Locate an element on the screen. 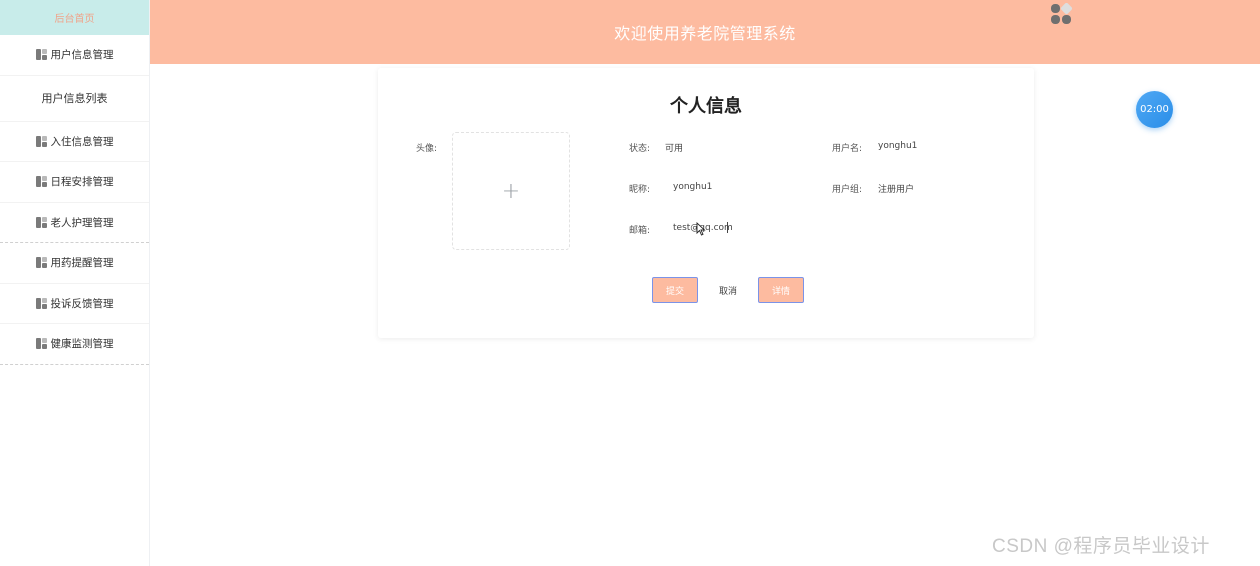 The width and height of the screenshot is (1260, 566). page-title: 个人信息 is located at coordinates (706, 106).